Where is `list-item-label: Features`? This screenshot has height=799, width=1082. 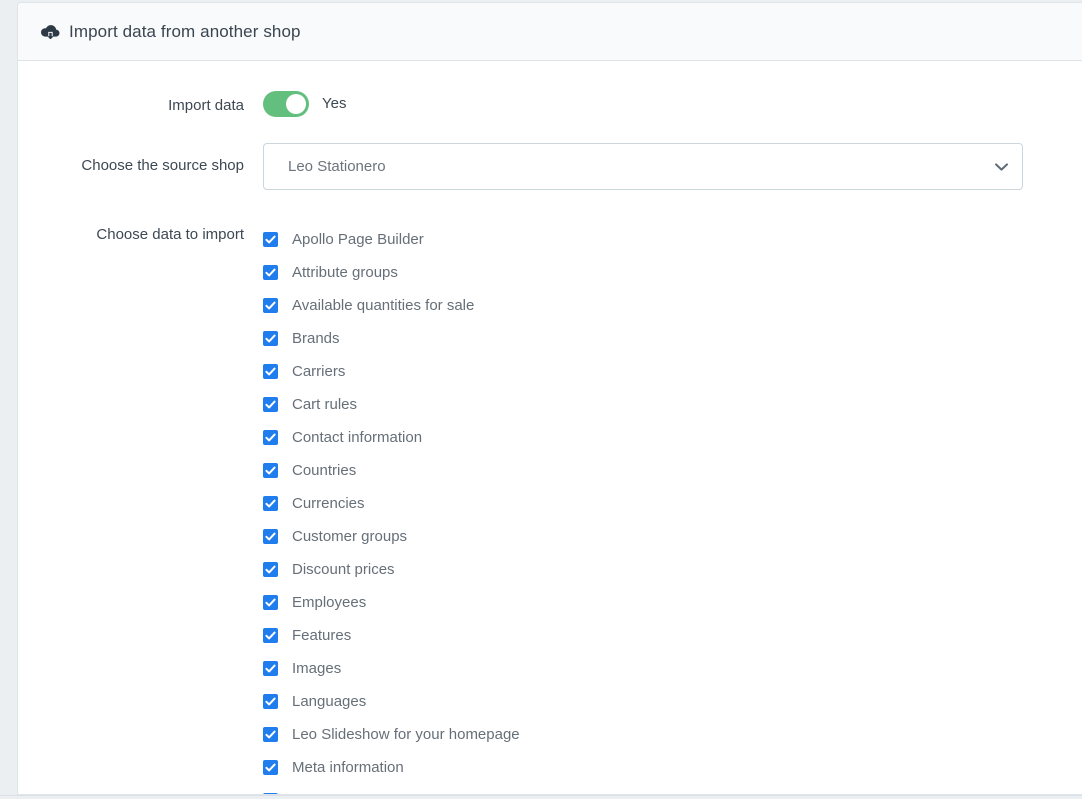
list-item-label: Features is located at coordinates (322, 635).